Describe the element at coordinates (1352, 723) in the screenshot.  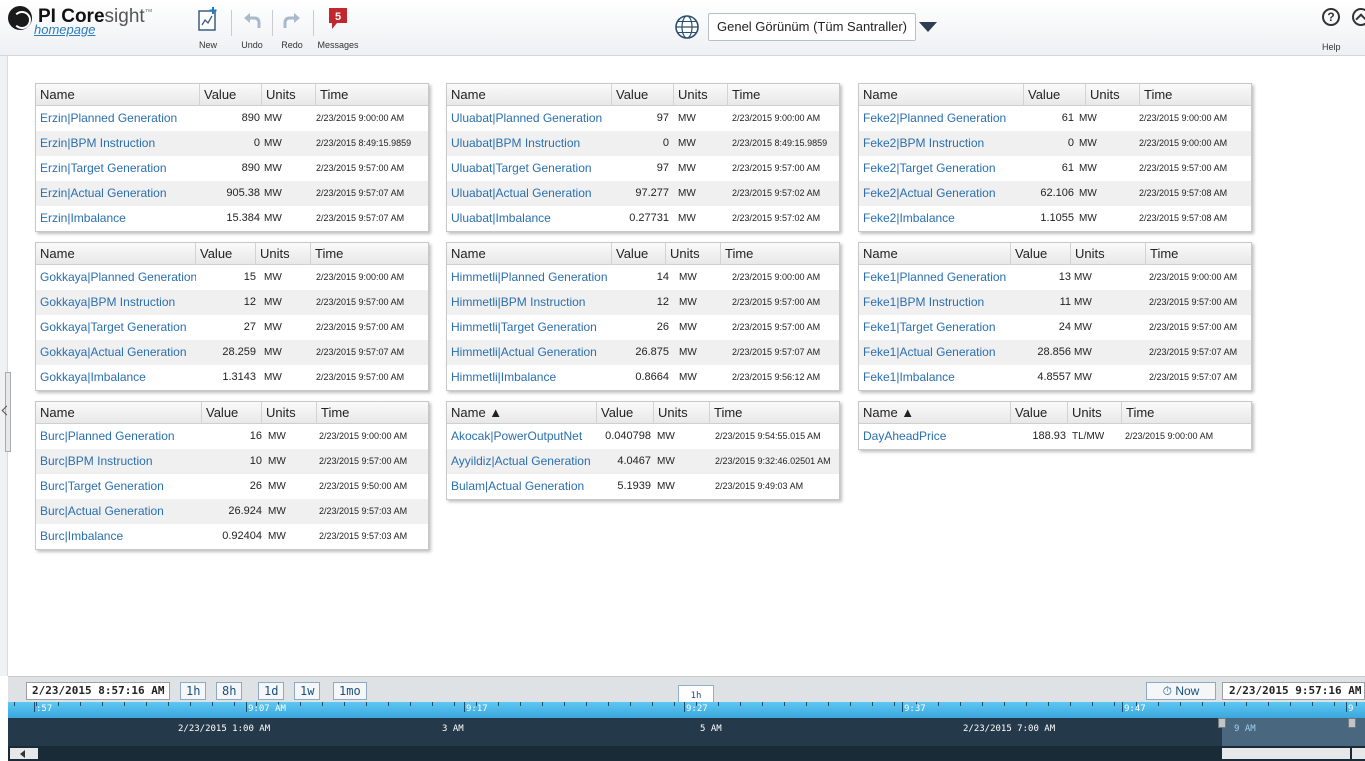
I see `overview-end-handle` at that location.